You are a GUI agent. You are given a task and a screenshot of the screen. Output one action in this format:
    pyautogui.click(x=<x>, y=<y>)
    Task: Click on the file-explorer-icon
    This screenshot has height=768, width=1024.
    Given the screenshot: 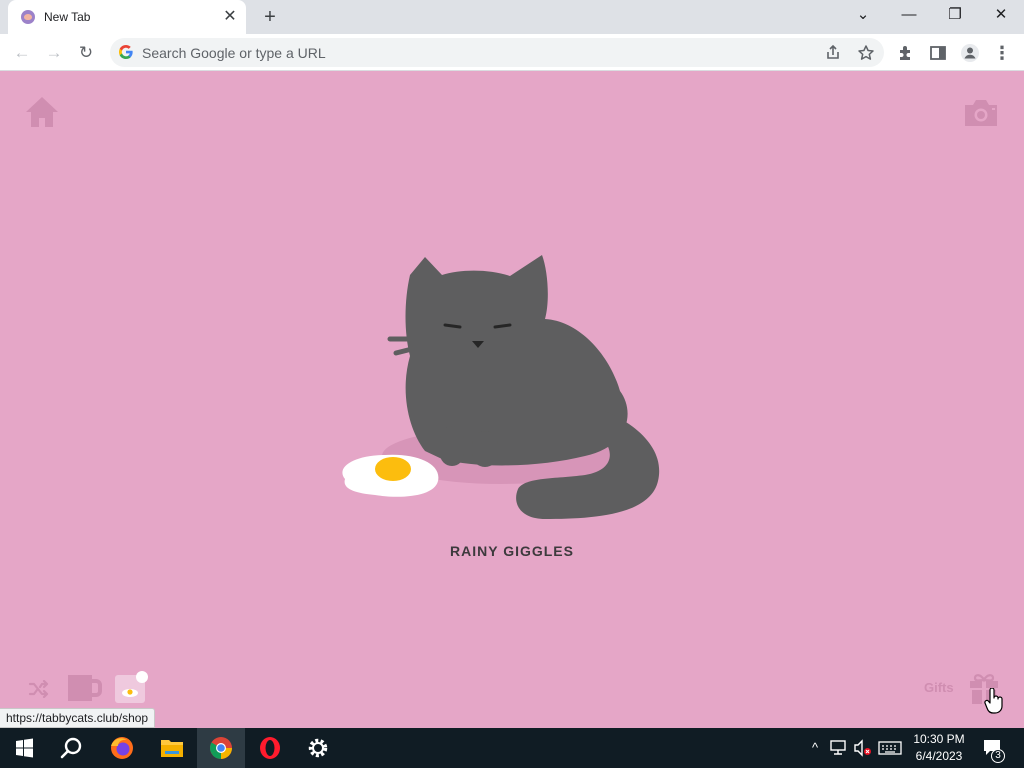 What is the action you would take?
    pyautogui.click(x=172, y=748)
    